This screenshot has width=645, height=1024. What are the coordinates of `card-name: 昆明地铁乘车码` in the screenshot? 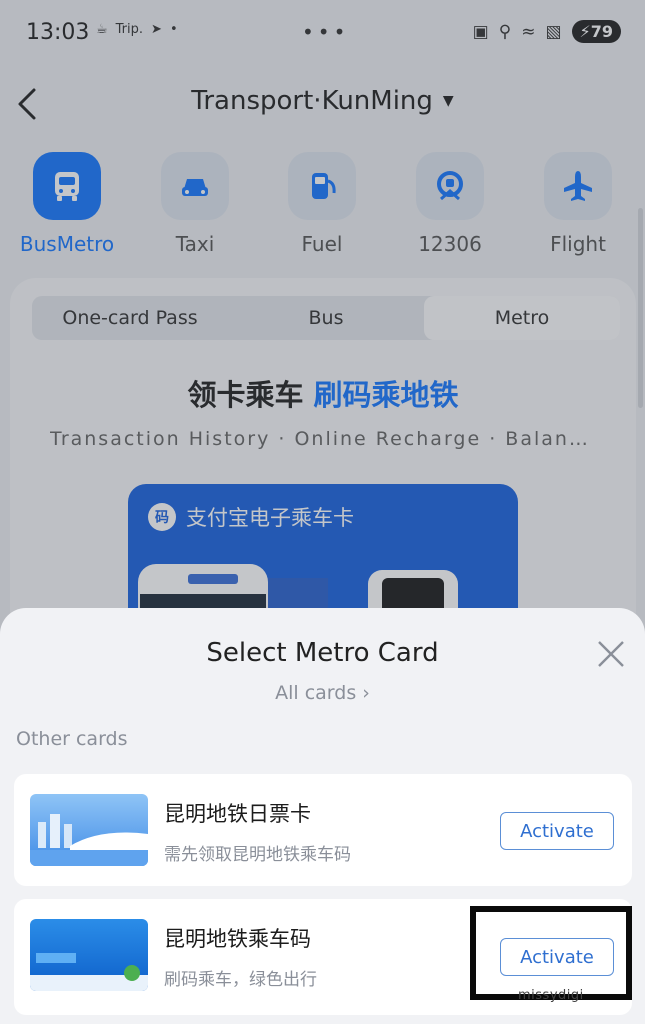 It's located at (237, 939).